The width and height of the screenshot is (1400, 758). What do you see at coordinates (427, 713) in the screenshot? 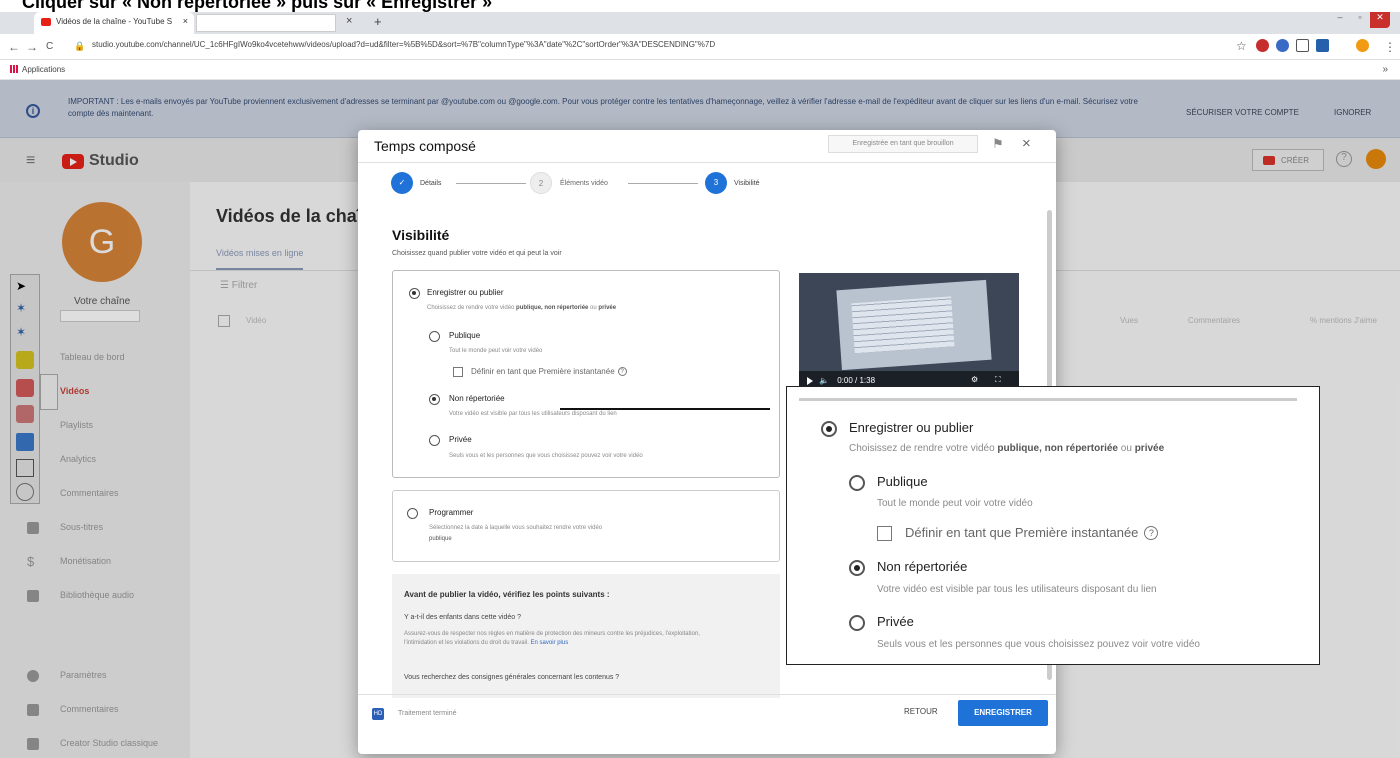
I see `processing-status: Traitement terminé` at bounding box center [427, 713].